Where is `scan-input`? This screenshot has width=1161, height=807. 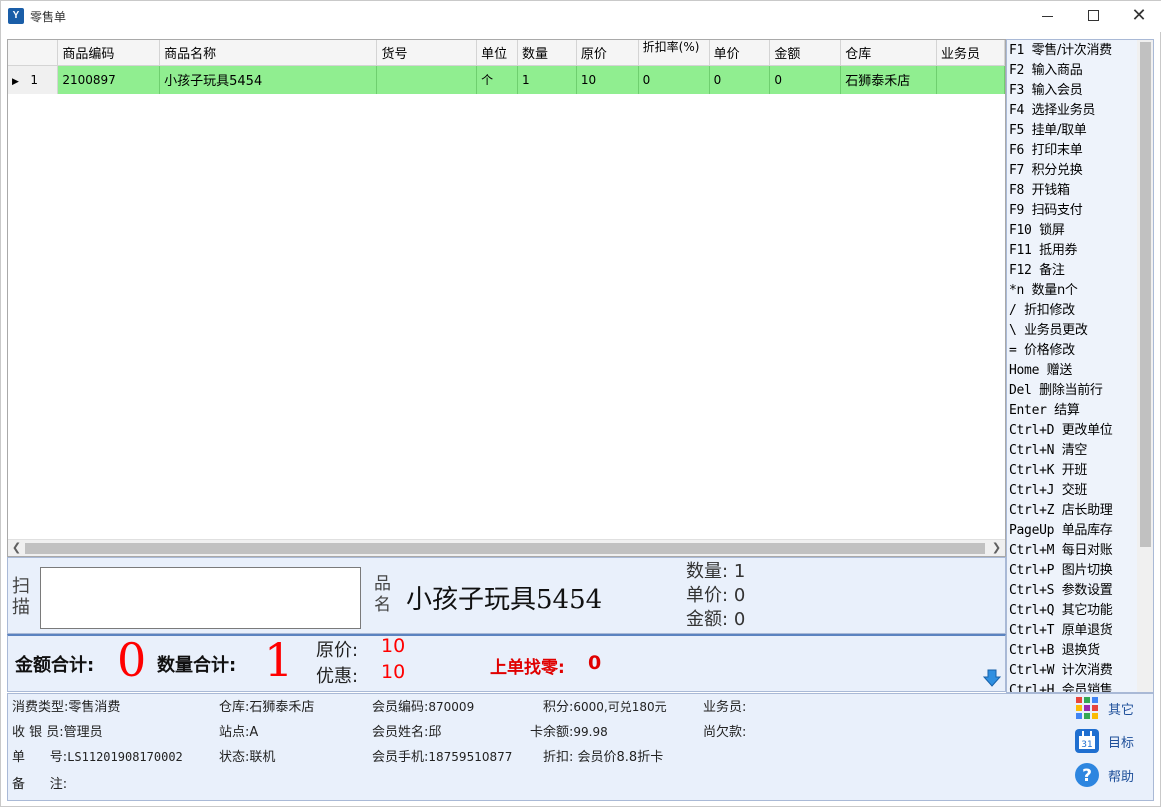
scan-input is located at coordinates (200, 598).